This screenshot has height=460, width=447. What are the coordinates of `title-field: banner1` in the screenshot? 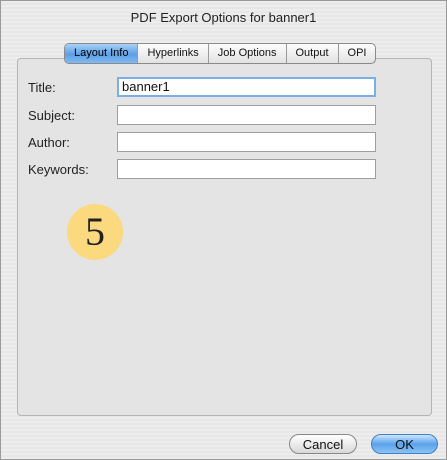 It's located at (246, 87).